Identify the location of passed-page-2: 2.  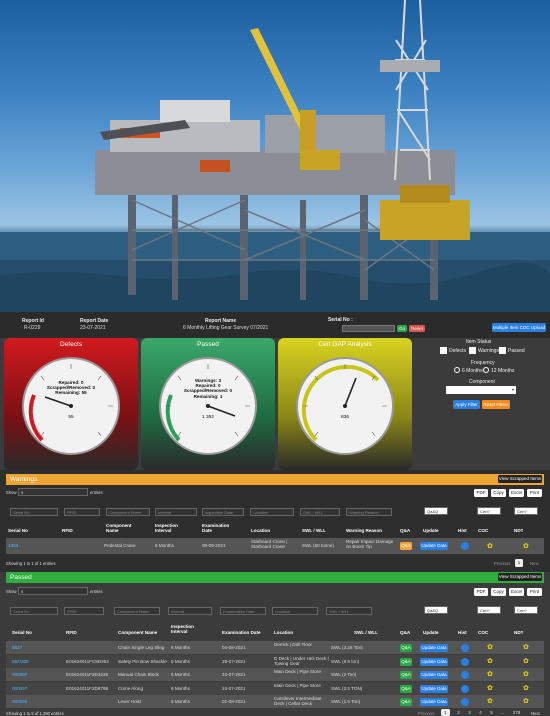
(458, 712).